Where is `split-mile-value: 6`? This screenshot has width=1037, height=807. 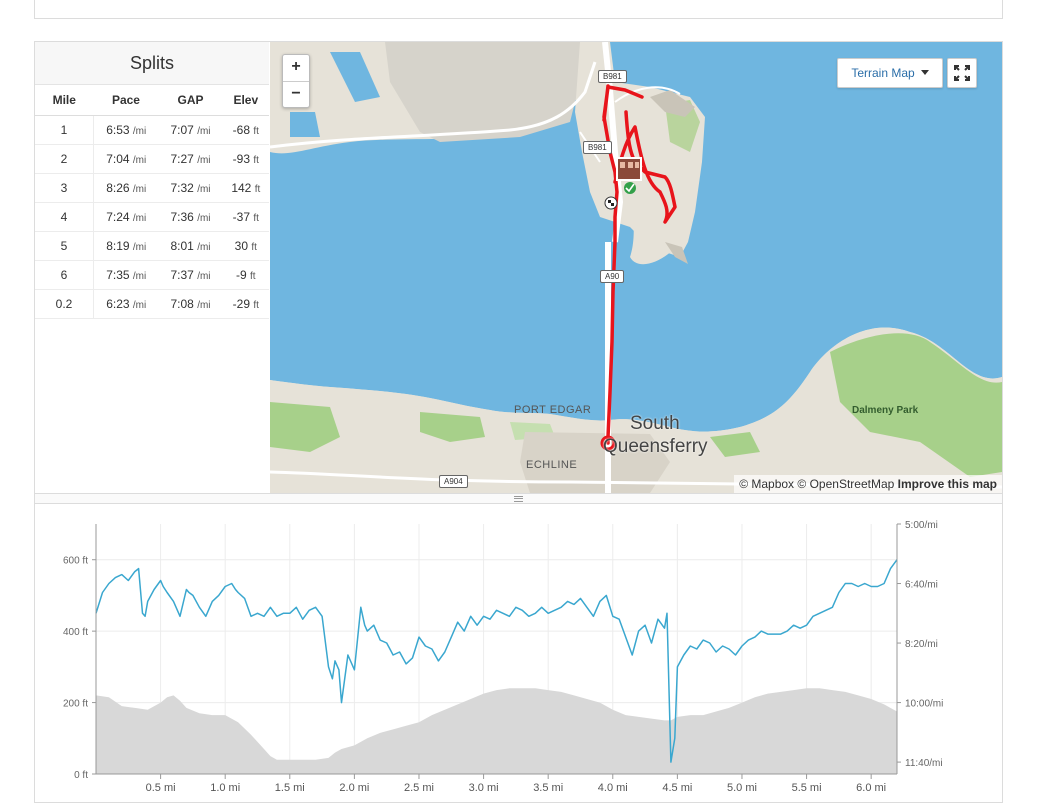
split-mile-value: 6 is located at coordinates (64, 275).